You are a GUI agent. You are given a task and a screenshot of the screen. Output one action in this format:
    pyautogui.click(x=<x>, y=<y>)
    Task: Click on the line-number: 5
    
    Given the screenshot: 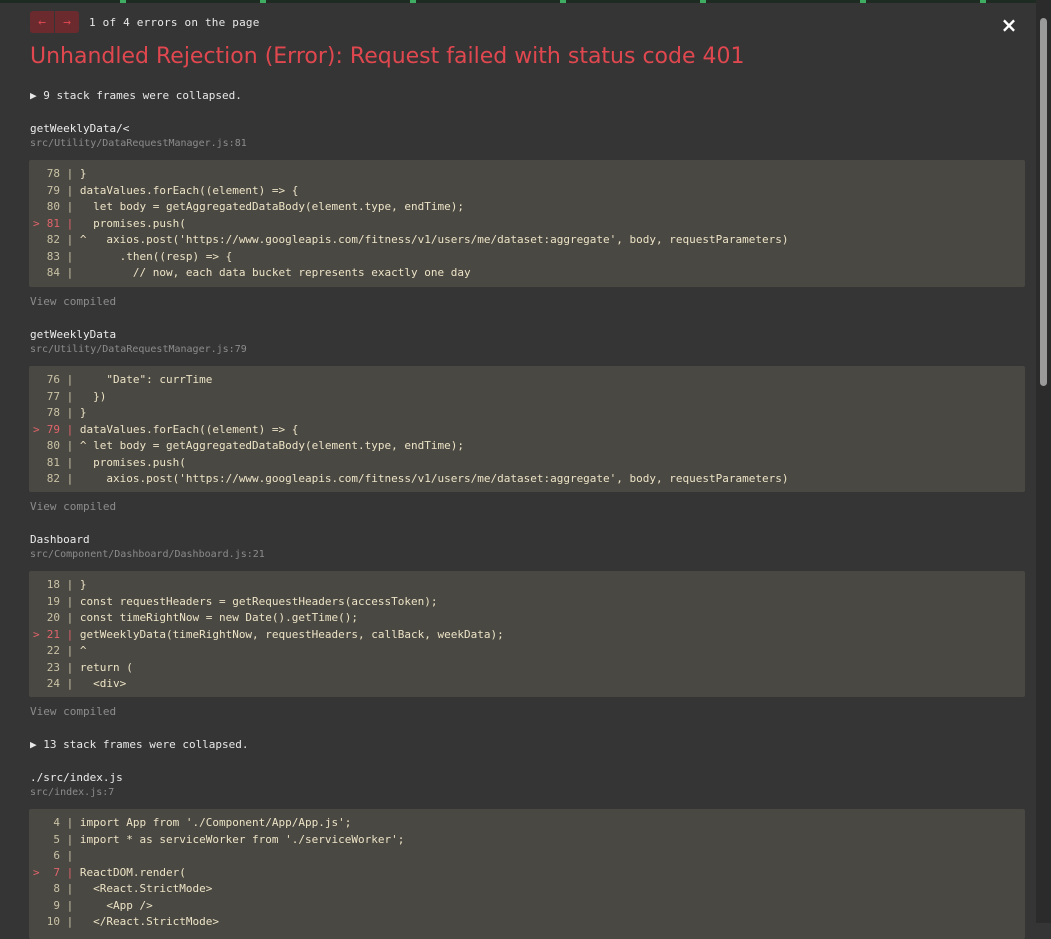 What is the action you would take?
    pyautogui.click(x=56, y=839)
    